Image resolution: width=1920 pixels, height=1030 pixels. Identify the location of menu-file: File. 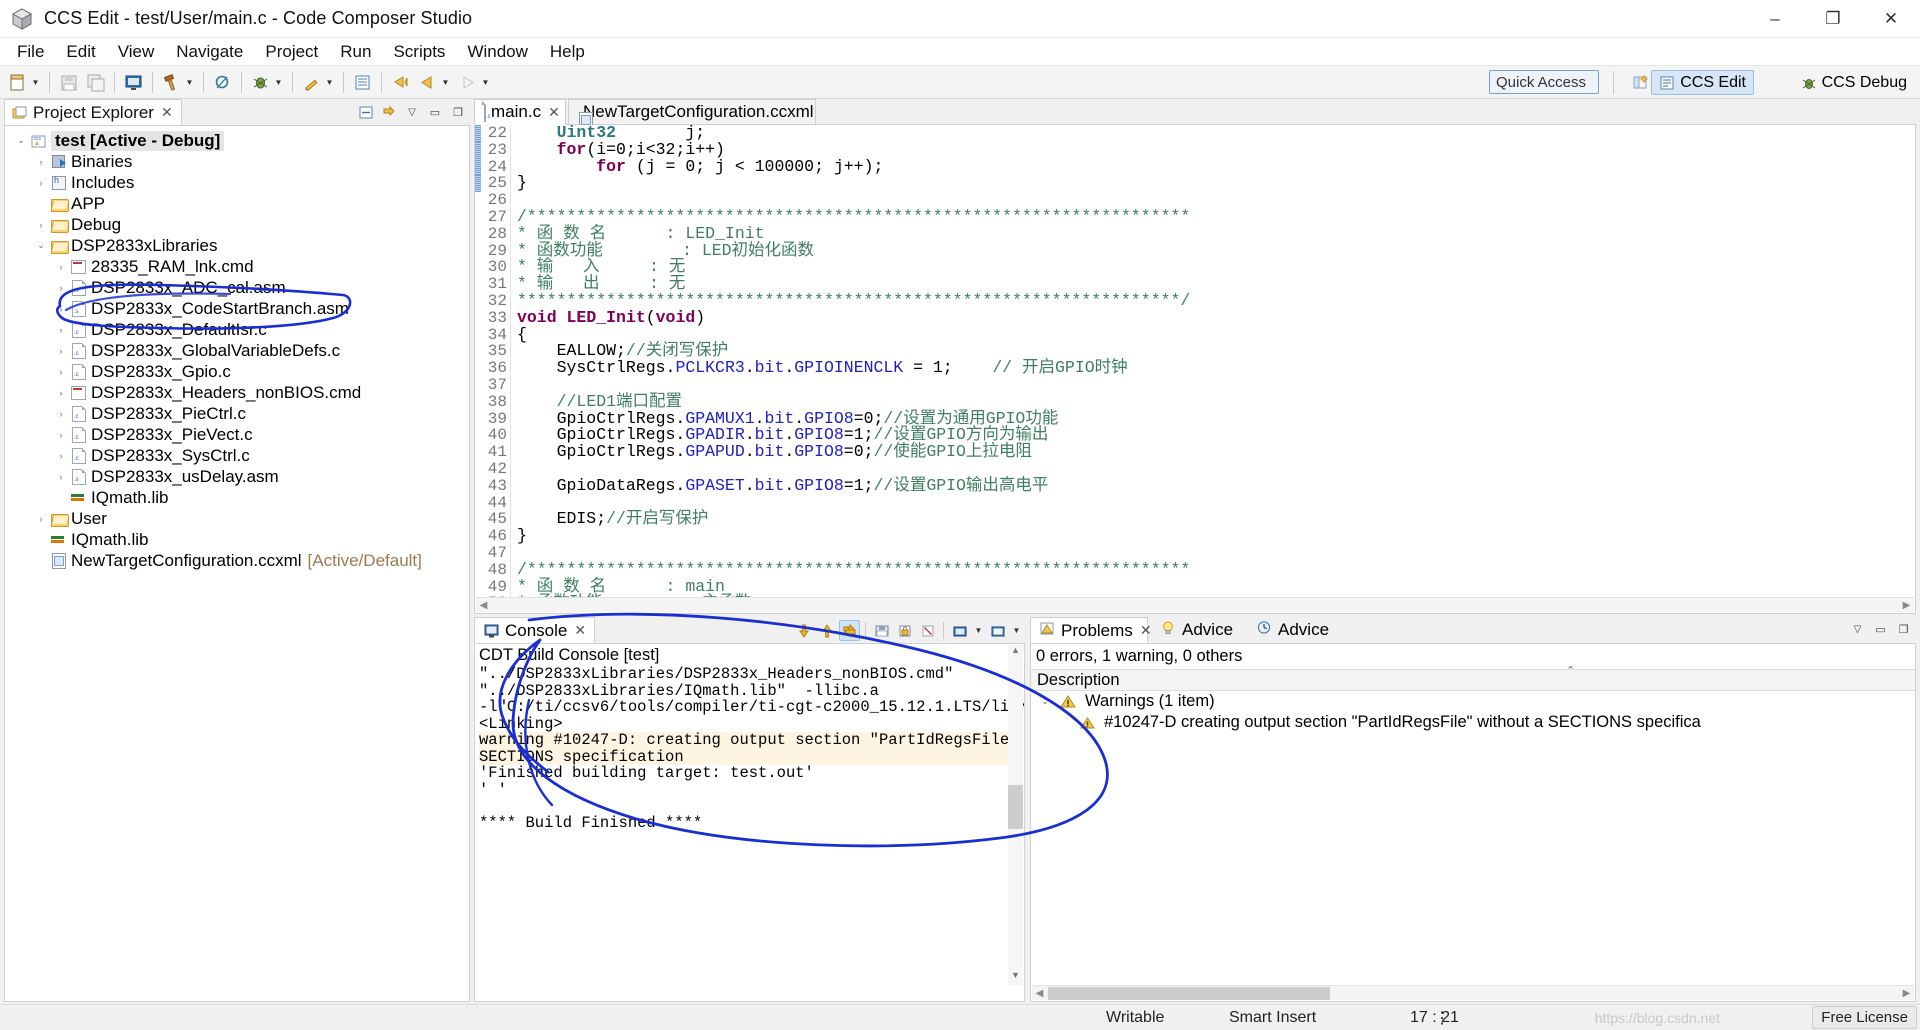
(30, 52).